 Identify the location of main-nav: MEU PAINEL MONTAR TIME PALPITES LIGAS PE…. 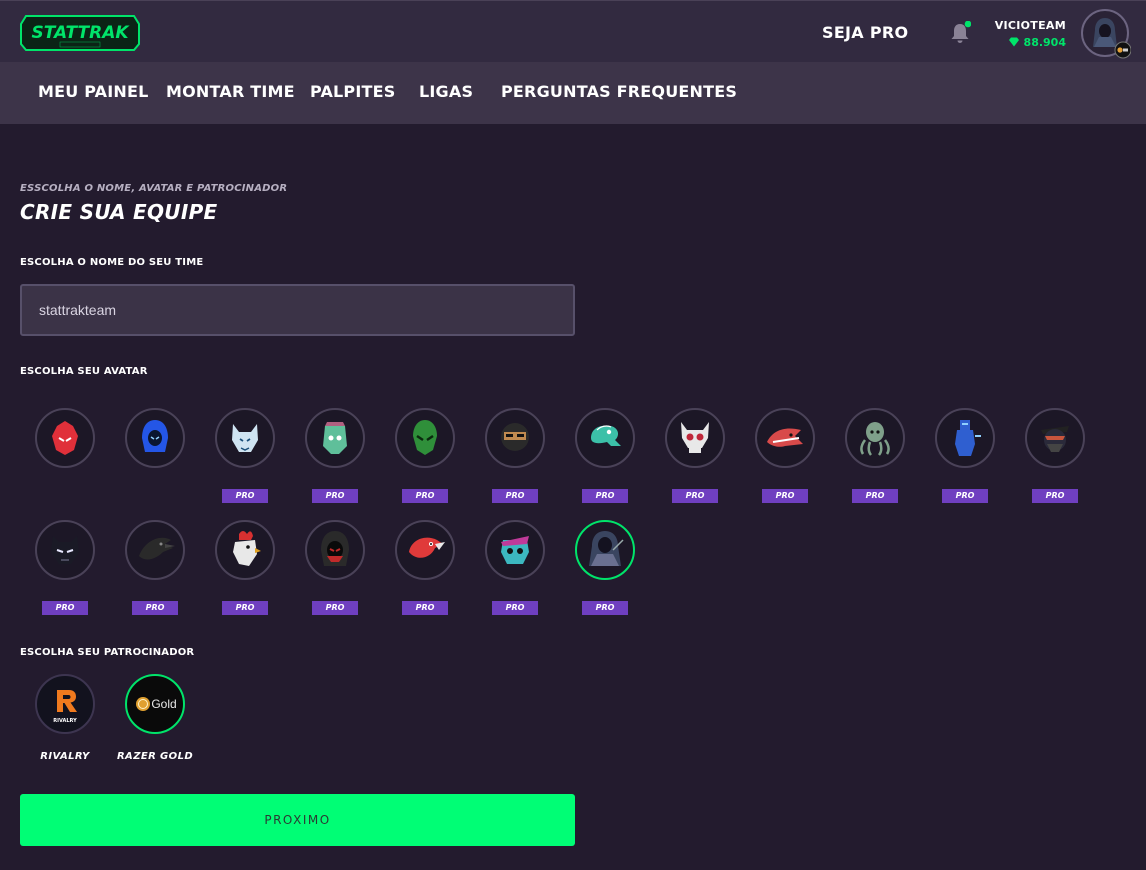
(573, 93).